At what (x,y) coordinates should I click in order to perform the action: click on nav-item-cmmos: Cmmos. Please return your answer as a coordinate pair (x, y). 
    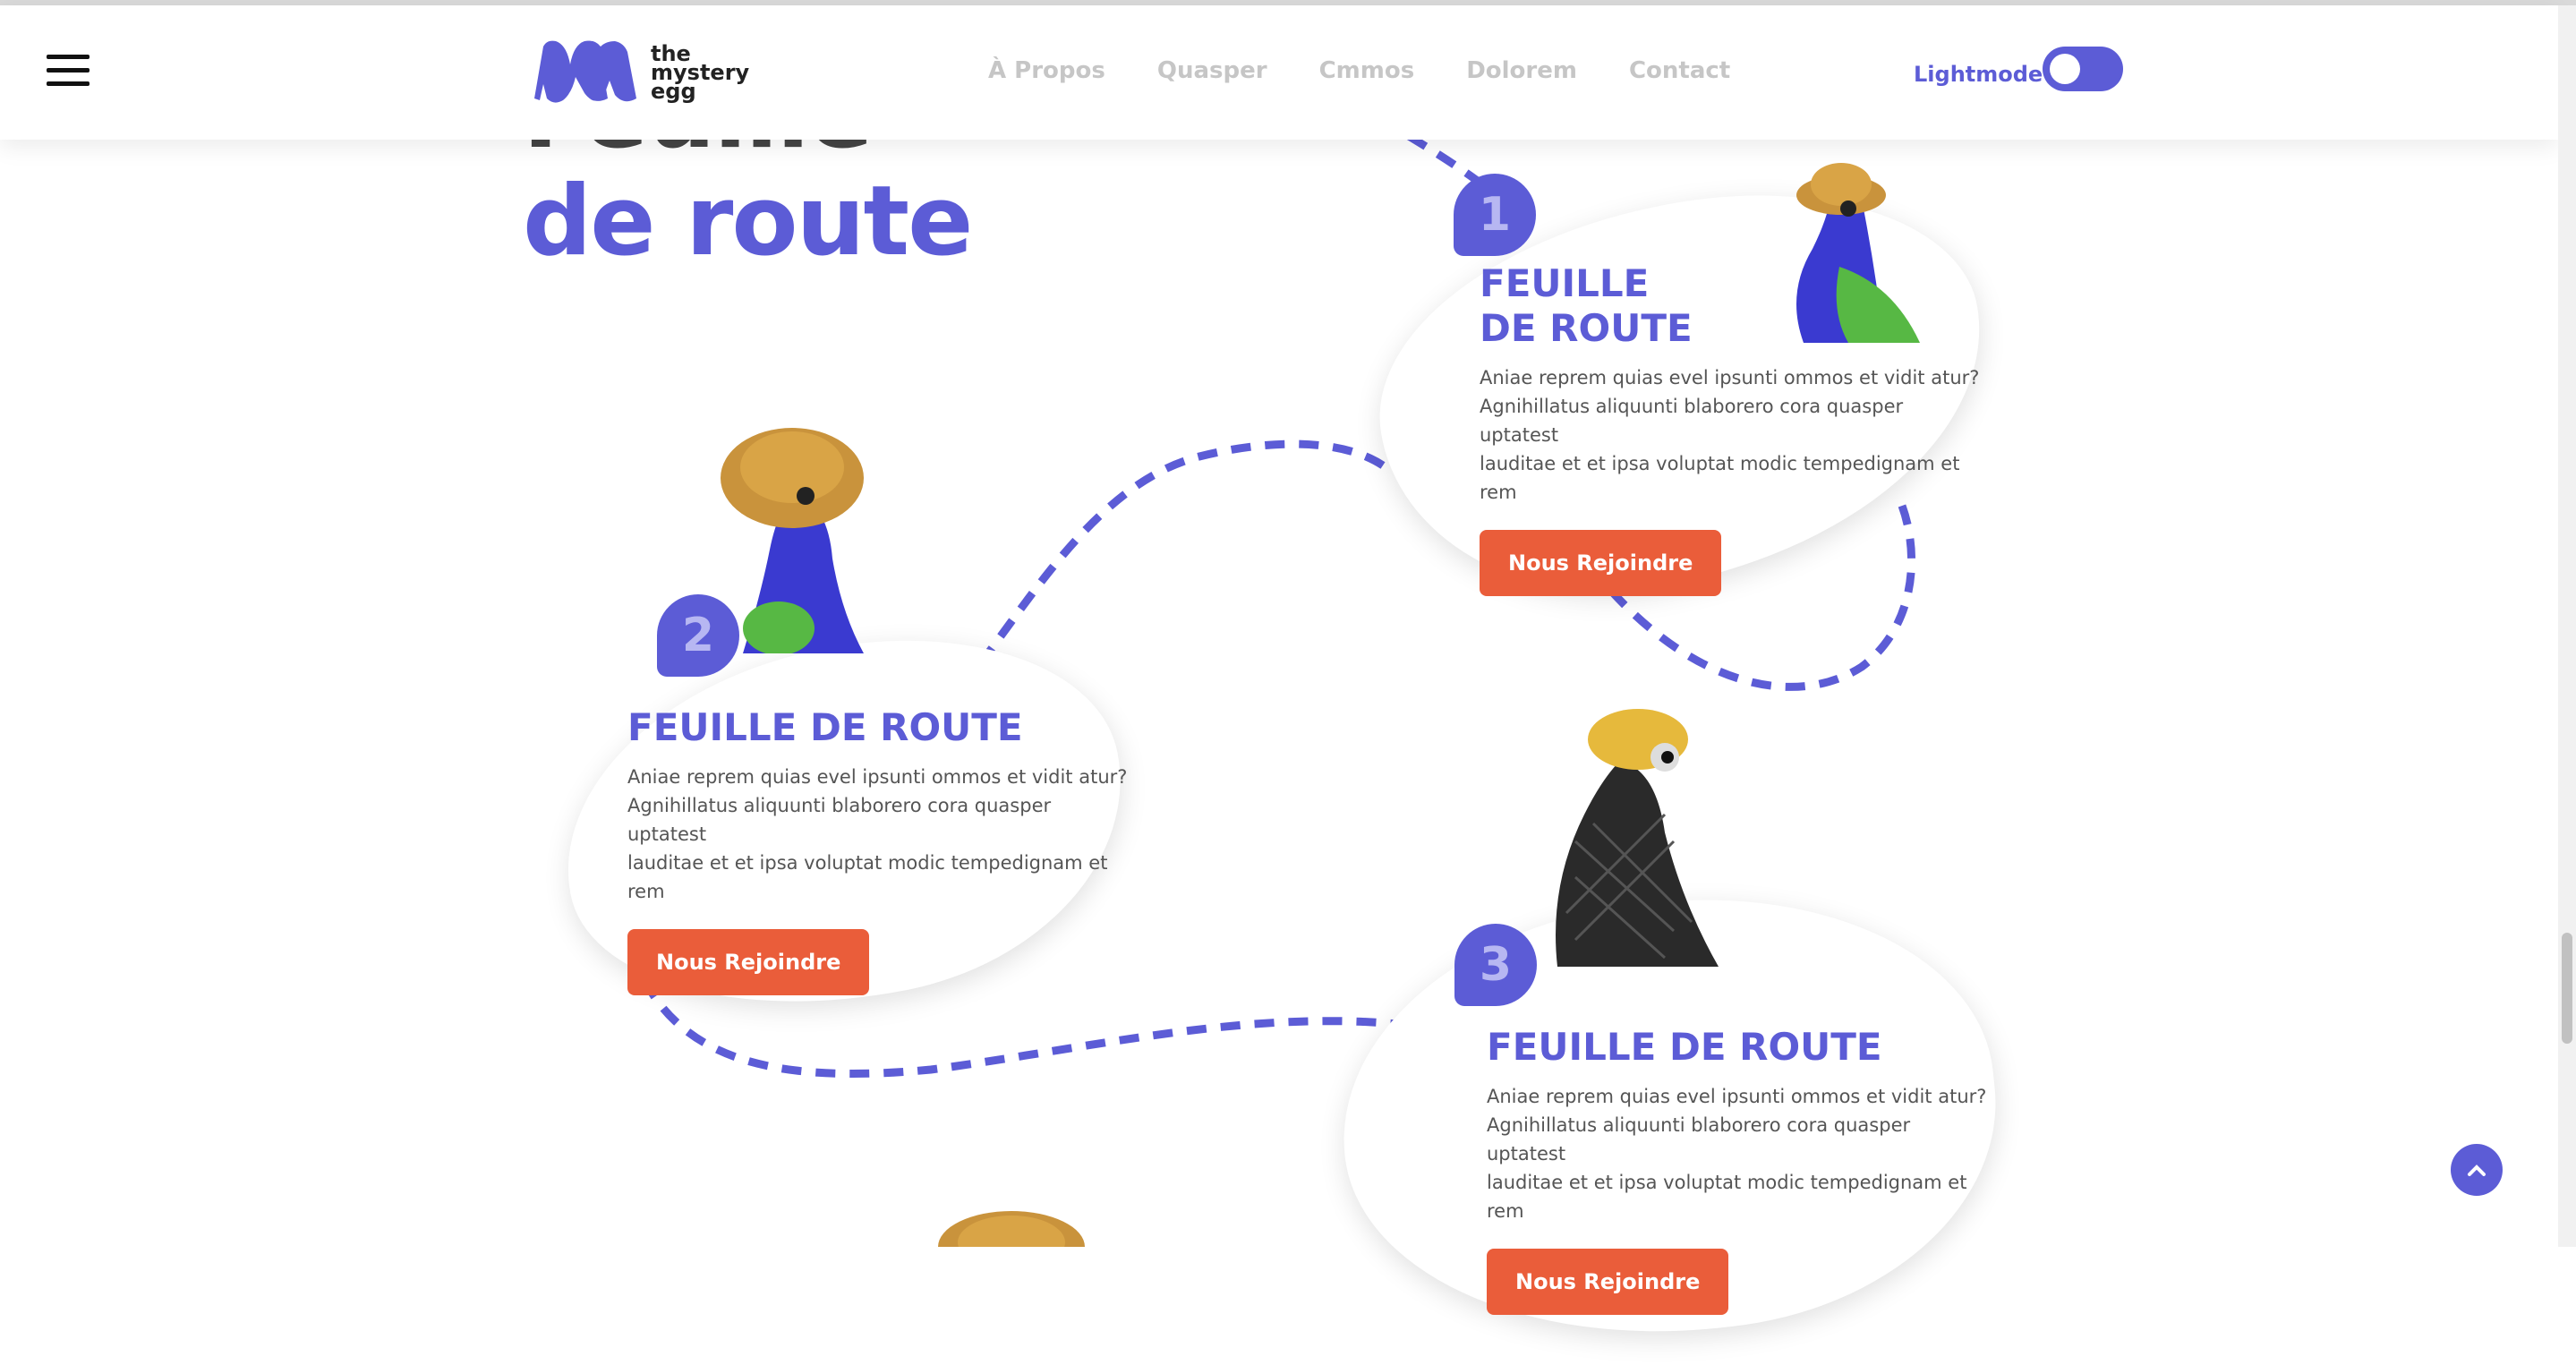
    Looking at the image, I should click on (1367, 70).